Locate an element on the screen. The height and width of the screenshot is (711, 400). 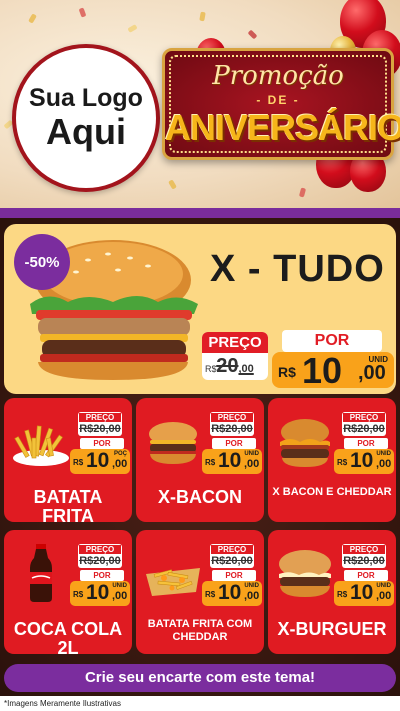
promo-title: Promoção is located at coordinates (278, 76).